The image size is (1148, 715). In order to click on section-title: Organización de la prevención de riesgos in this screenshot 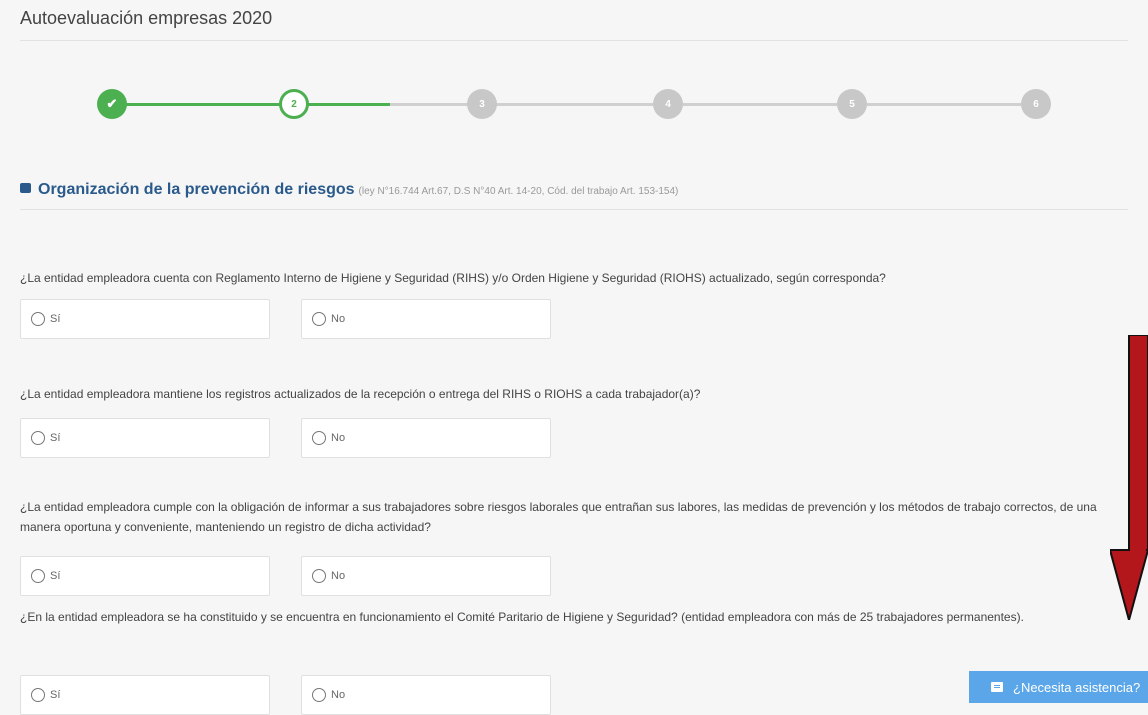, I will do `click(196, 189)`.